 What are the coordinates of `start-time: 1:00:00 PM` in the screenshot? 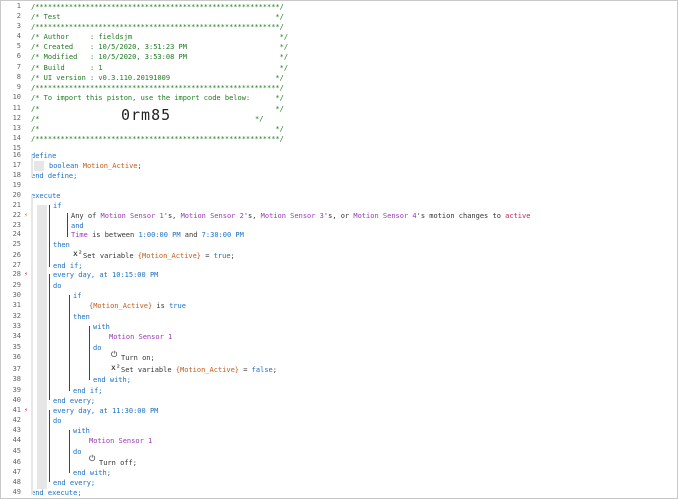 It's located at (159, 235).